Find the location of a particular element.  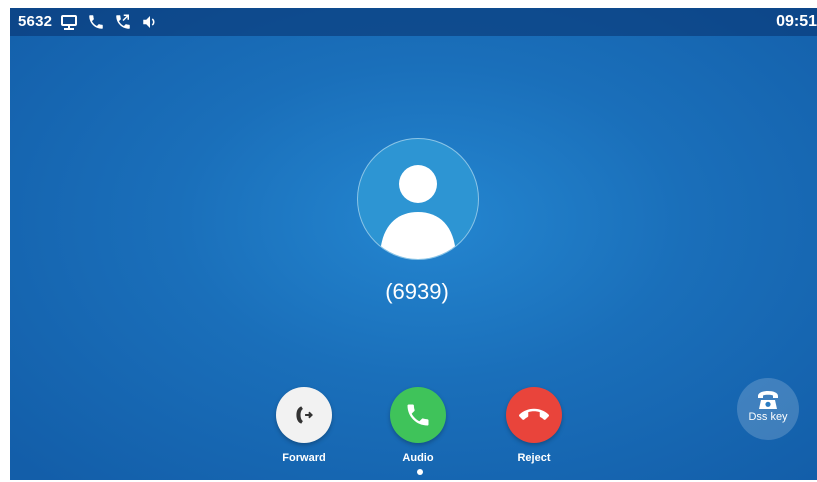

reject-button-circle is located at coordinates (534, 415).